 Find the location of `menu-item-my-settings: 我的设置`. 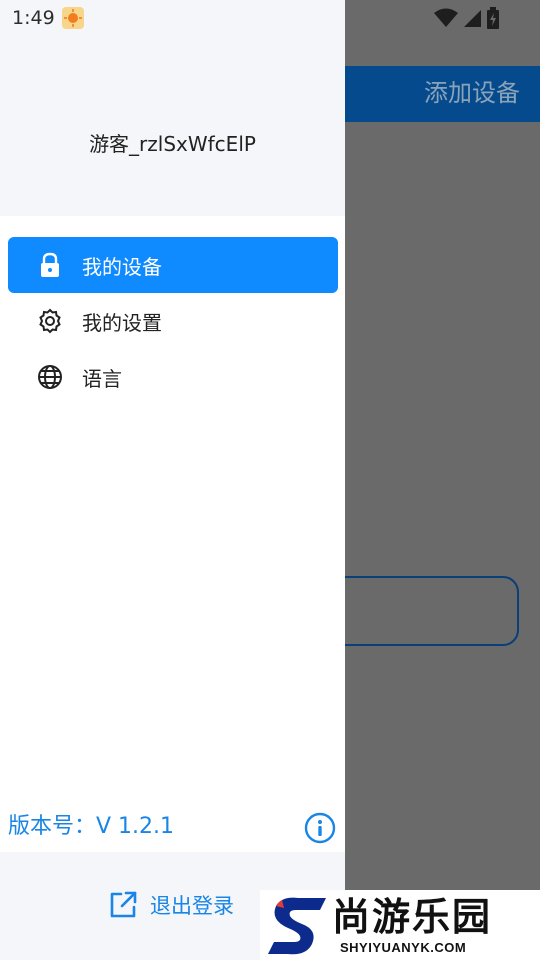

menu-item-my-settings: 我的设置 is located at coordinates (173, 321).